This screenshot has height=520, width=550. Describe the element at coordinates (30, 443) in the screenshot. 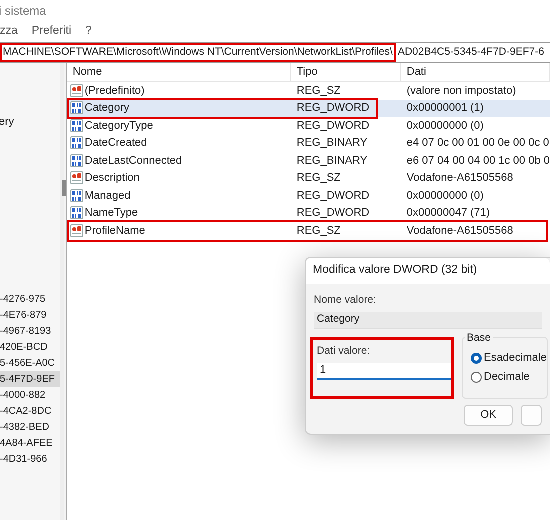

I see `tree-item: 4A84-AFEE` at that location.